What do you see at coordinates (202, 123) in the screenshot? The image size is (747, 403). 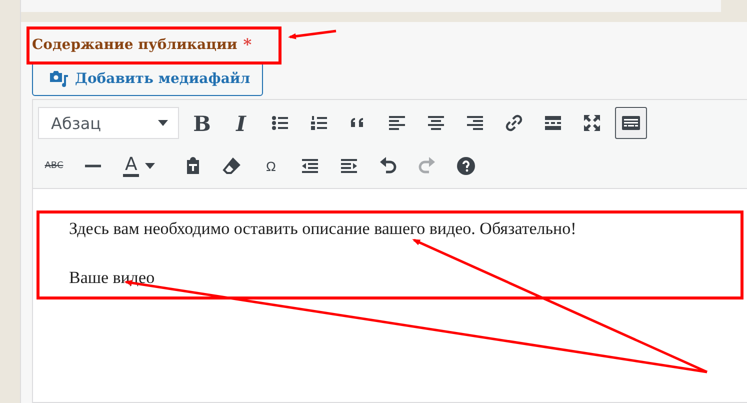 I see `toolbar-button: B` at bounding box center [202, 123].